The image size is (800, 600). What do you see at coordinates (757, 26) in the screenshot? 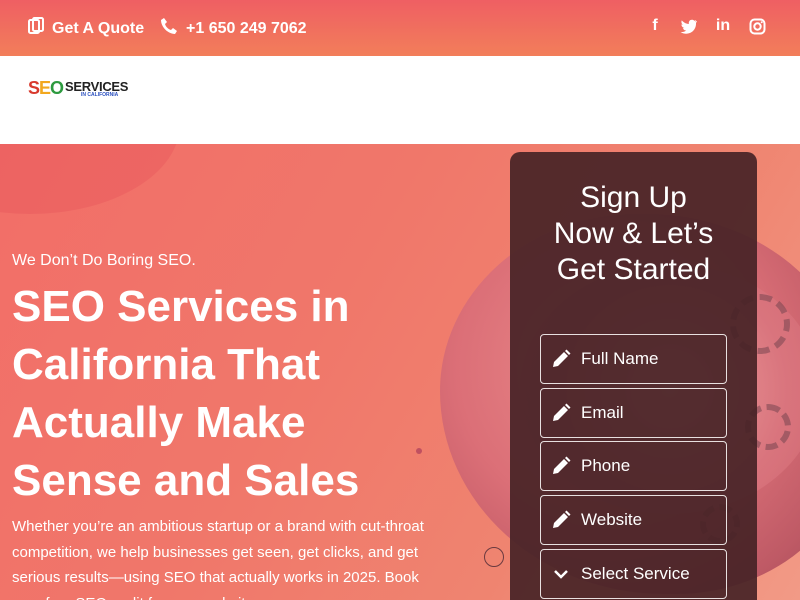
I see `instagram-icon` at bounding box center [757, 26].